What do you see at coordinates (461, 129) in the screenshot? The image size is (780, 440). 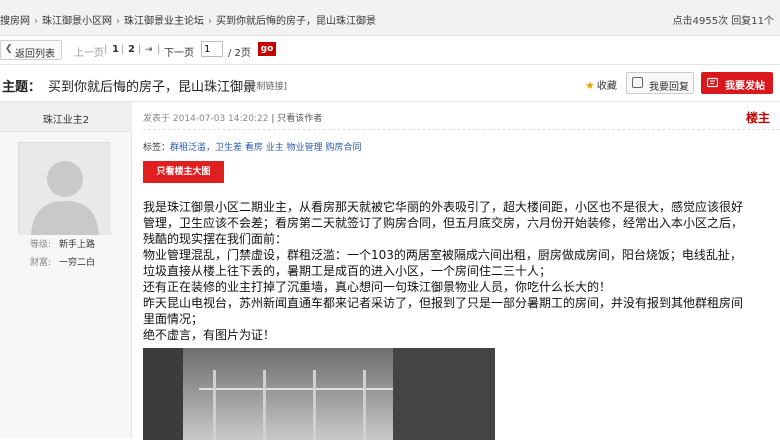 I see `divider` at bounding box center [461, 129].